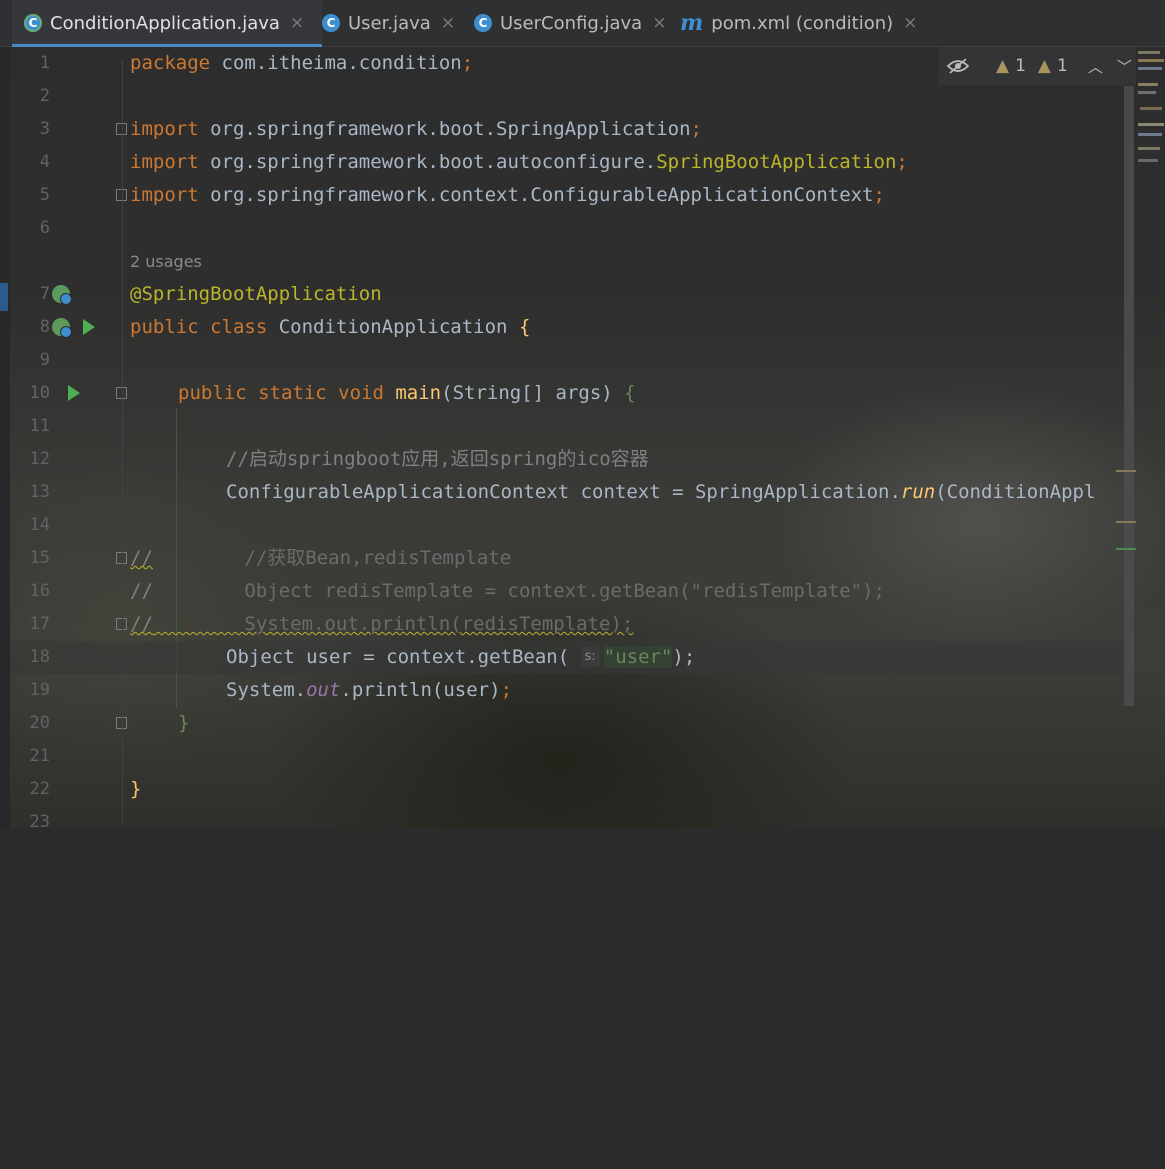 The image size is (1165, 1169). Describe the element at coordinates (1150, 122) in the screenshot. I see `error-stripe` at that location.